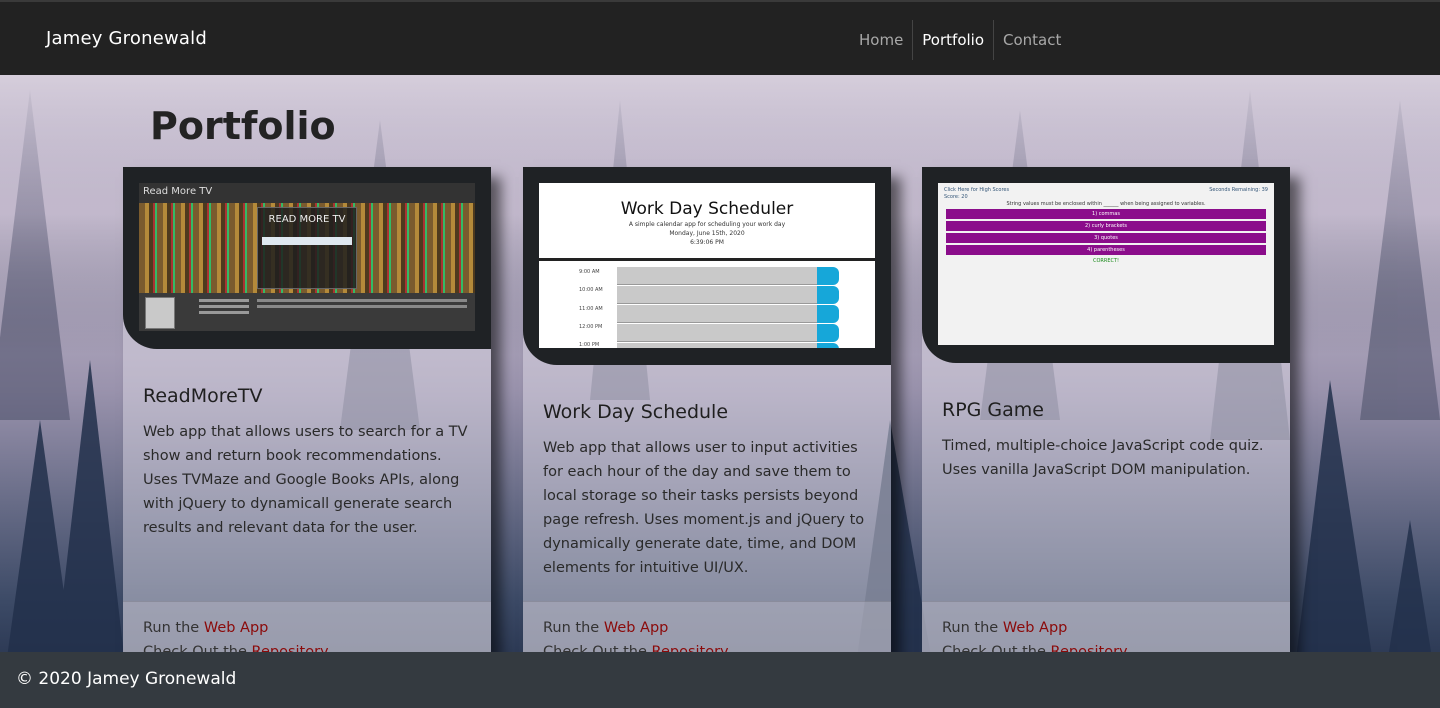 The height and width of the screenshot is (708, 1440). I want to click on navbar: Jamey Gronewald Home Portfolio Contact, so click(720, 37).